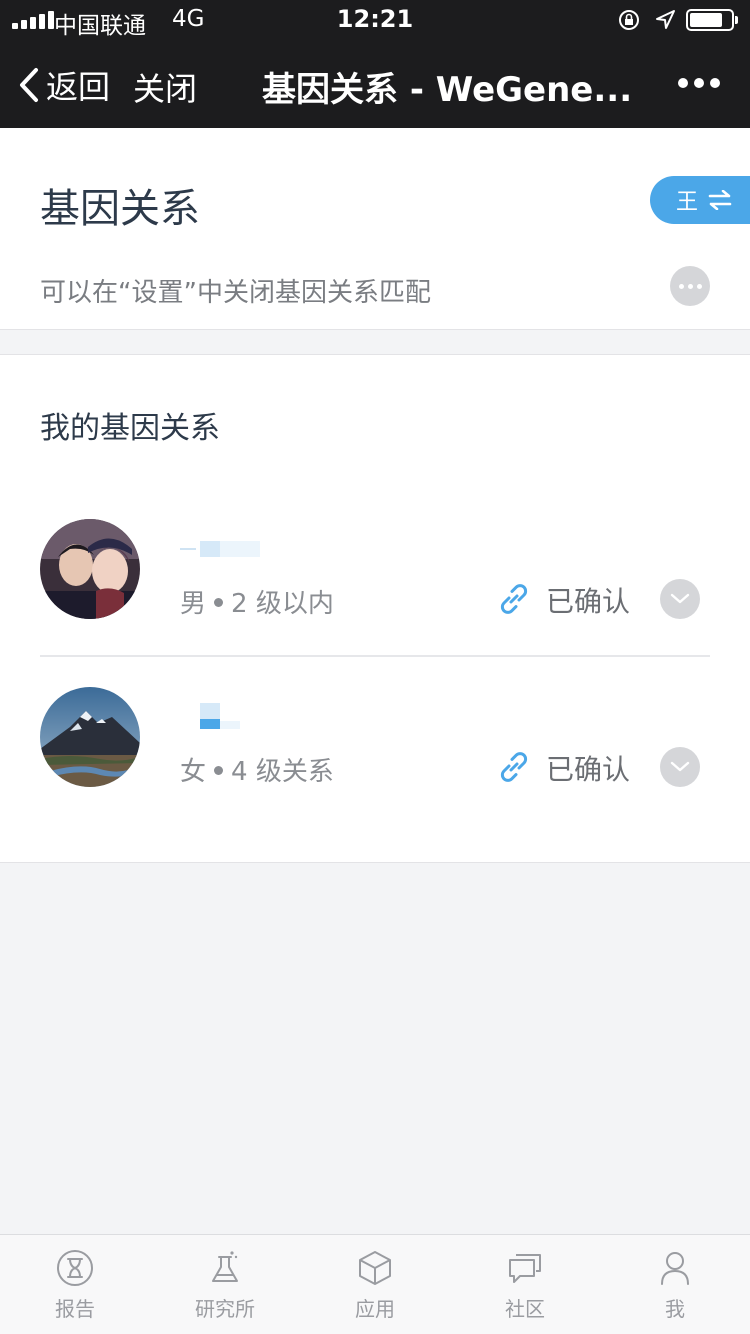 Image resolution: width=750 pixels, height=1334 pixels. What do you see at coordinates (225, 1284) in the screenshot?
I see `tab-lab: 研究所` at bounding box center [225, 1284].